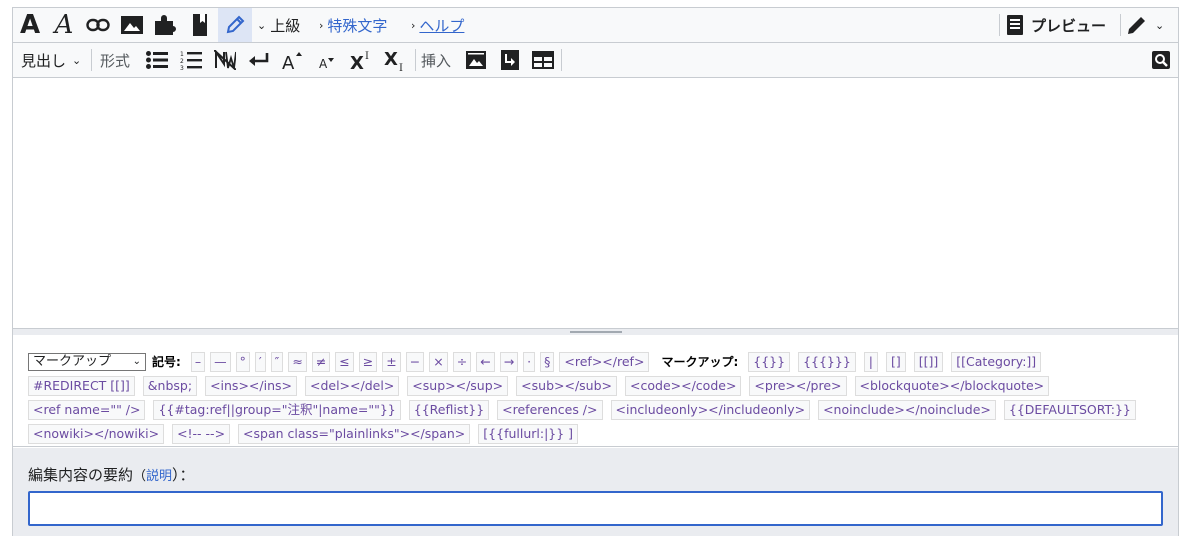 This screenshot has height=536, width=1200. I want to click on char-chip: <span class="plainlinks"></span>, so click(354, 434).